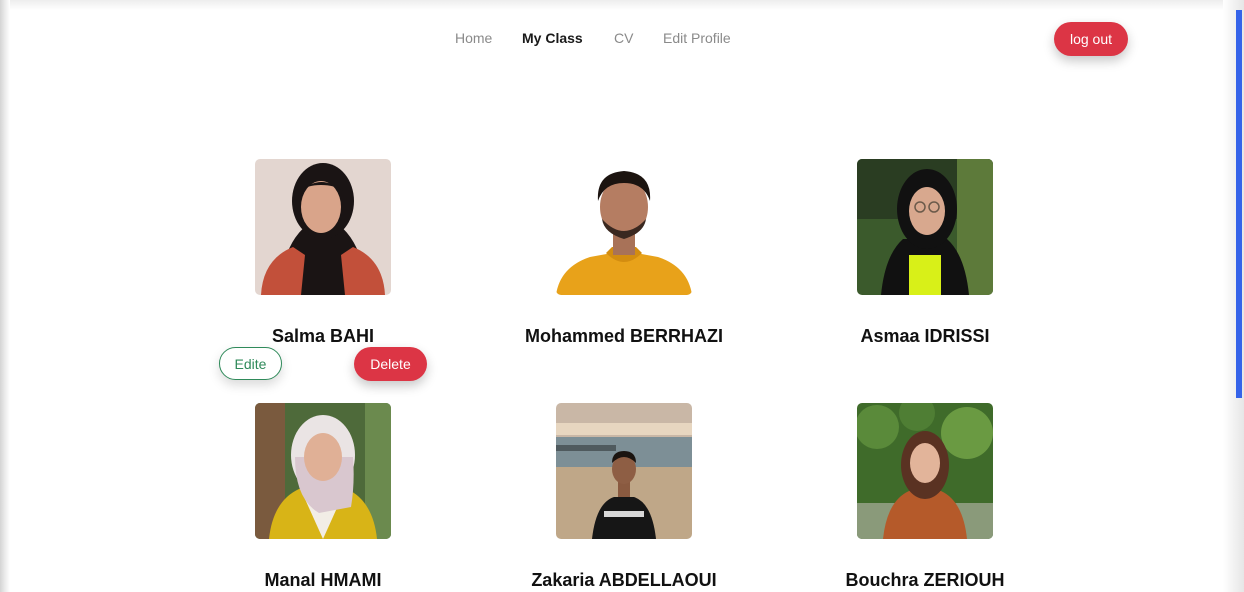 The height and width of the screenshot is (592, 1244). What do you see at coordinates (925, 336) in the screenshot?
I see `student-name: Asmaa IDRISSI` at bounding box center [925, 336].